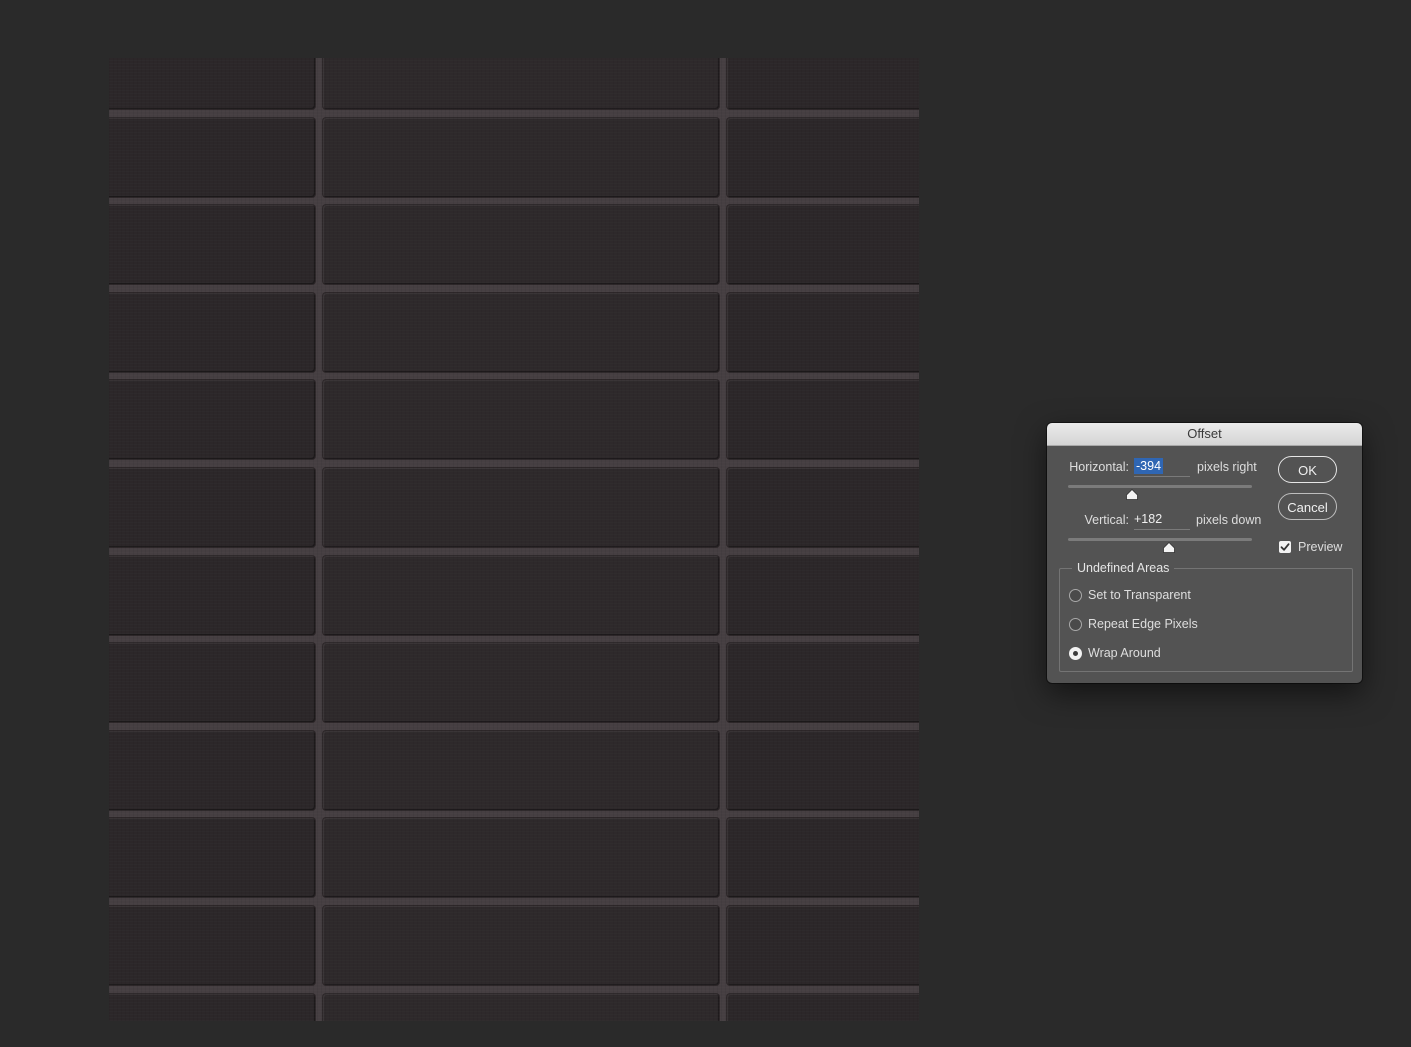 This screenshot has width=1411, height=1047. What do you see at coordinates (1229, 520) in the screenshot?
I see `vertical-unit: pixels down` at bounding box center [1229, 520].